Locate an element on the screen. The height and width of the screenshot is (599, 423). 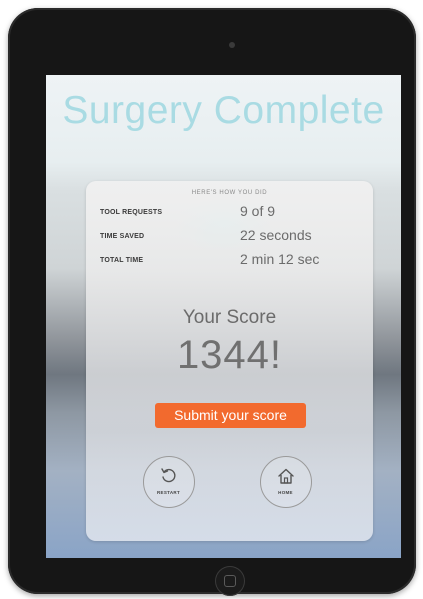
score-value: 1344! is located at coordinates (229, 355).